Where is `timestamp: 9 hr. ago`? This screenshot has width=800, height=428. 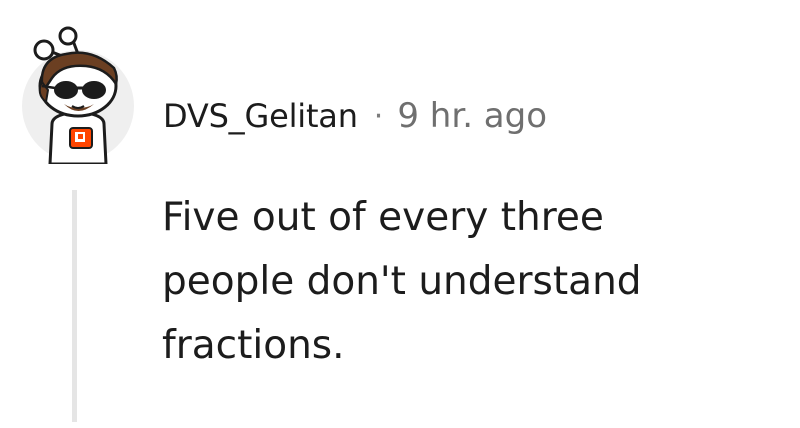
timestamp: 9 hr. ago is located at coordinates (472, 116).